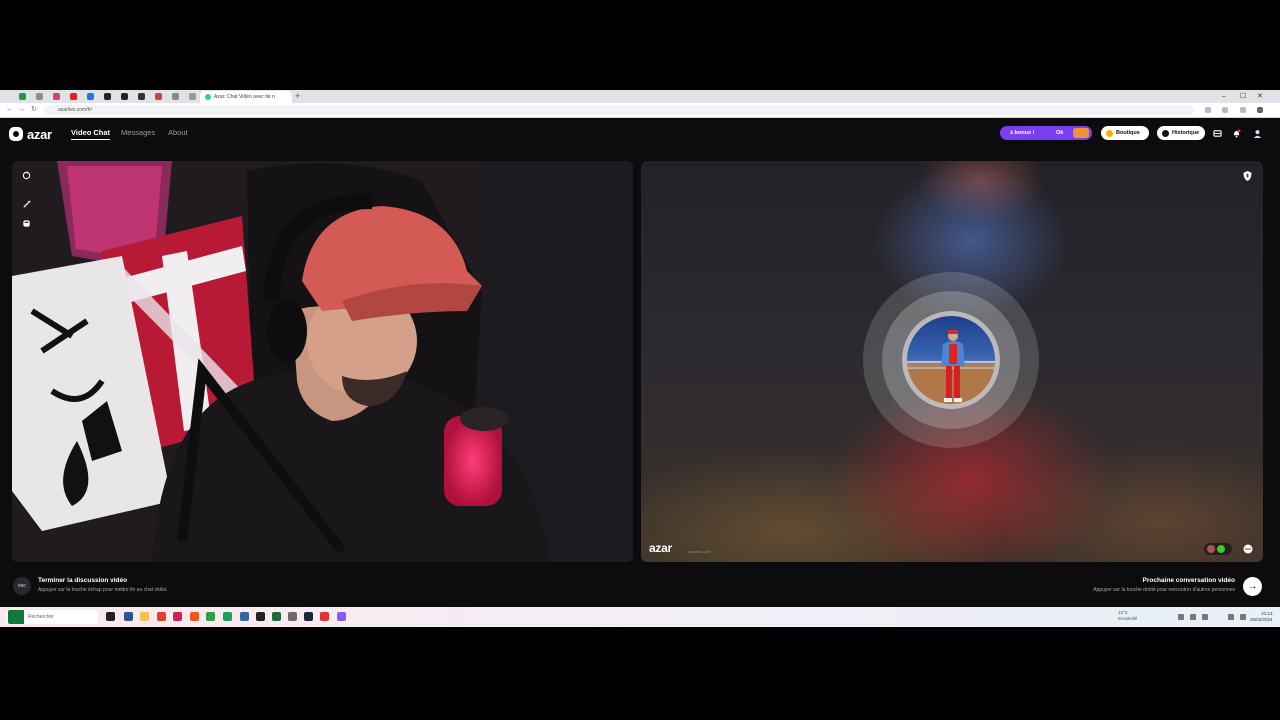 Image resolution: width=1280 pixels, height=720 pixels. Describe the element at coordinates (1247, 176) in the screenshot. I see `shield-icon` at that location.